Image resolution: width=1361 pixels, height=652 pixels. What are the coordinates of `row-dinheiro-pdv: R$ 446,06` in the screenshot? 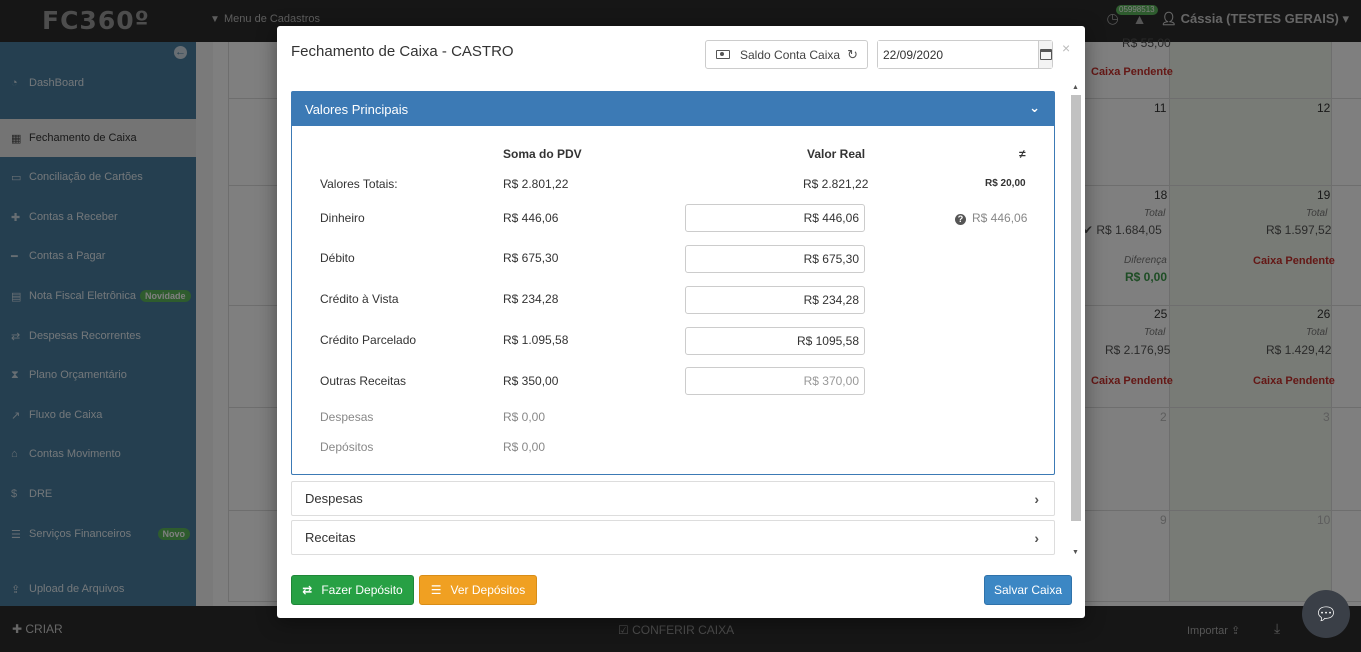 It's located at (531, 218).